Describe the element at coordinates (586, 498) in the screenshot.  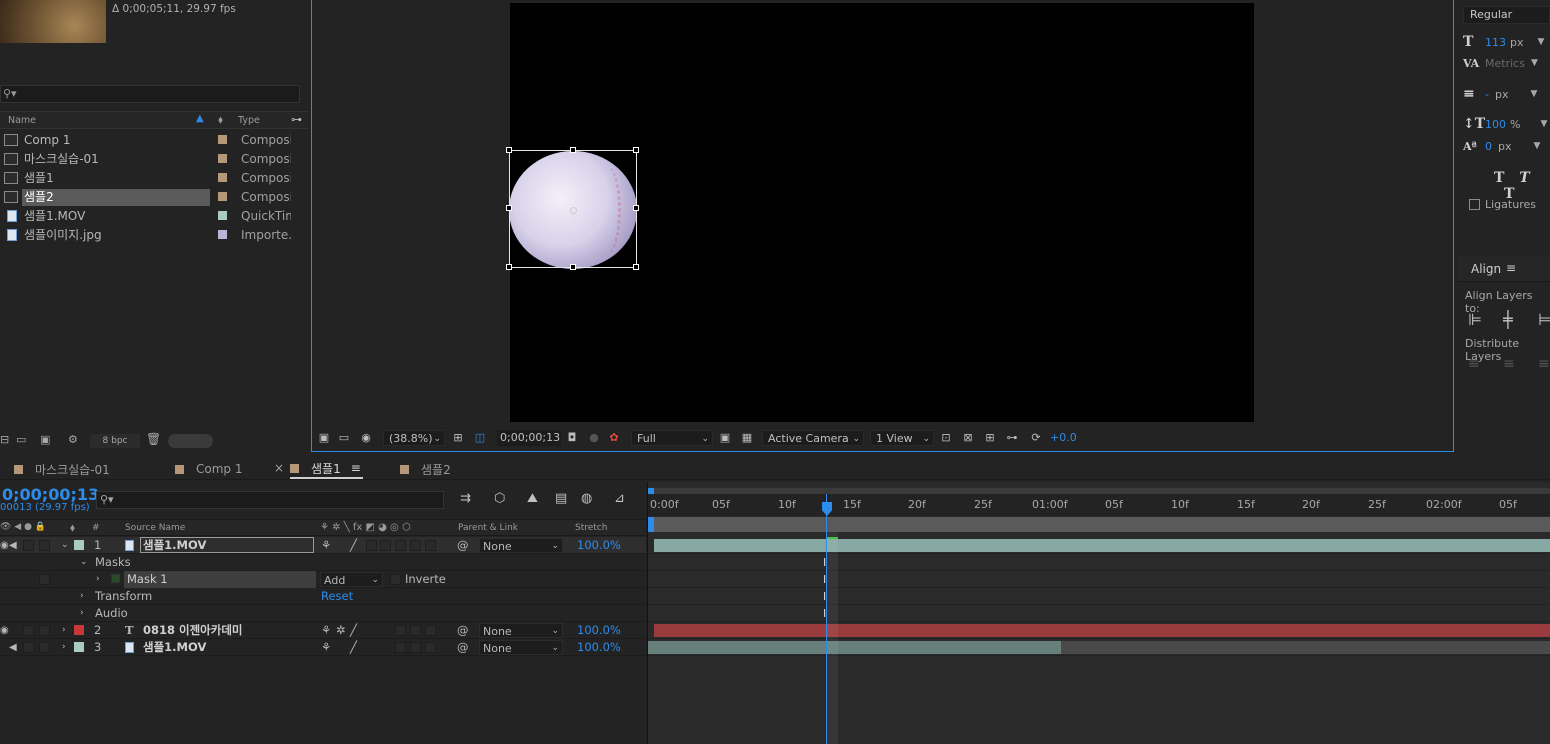
I see `motion-blur-icon: ◍` at that location.